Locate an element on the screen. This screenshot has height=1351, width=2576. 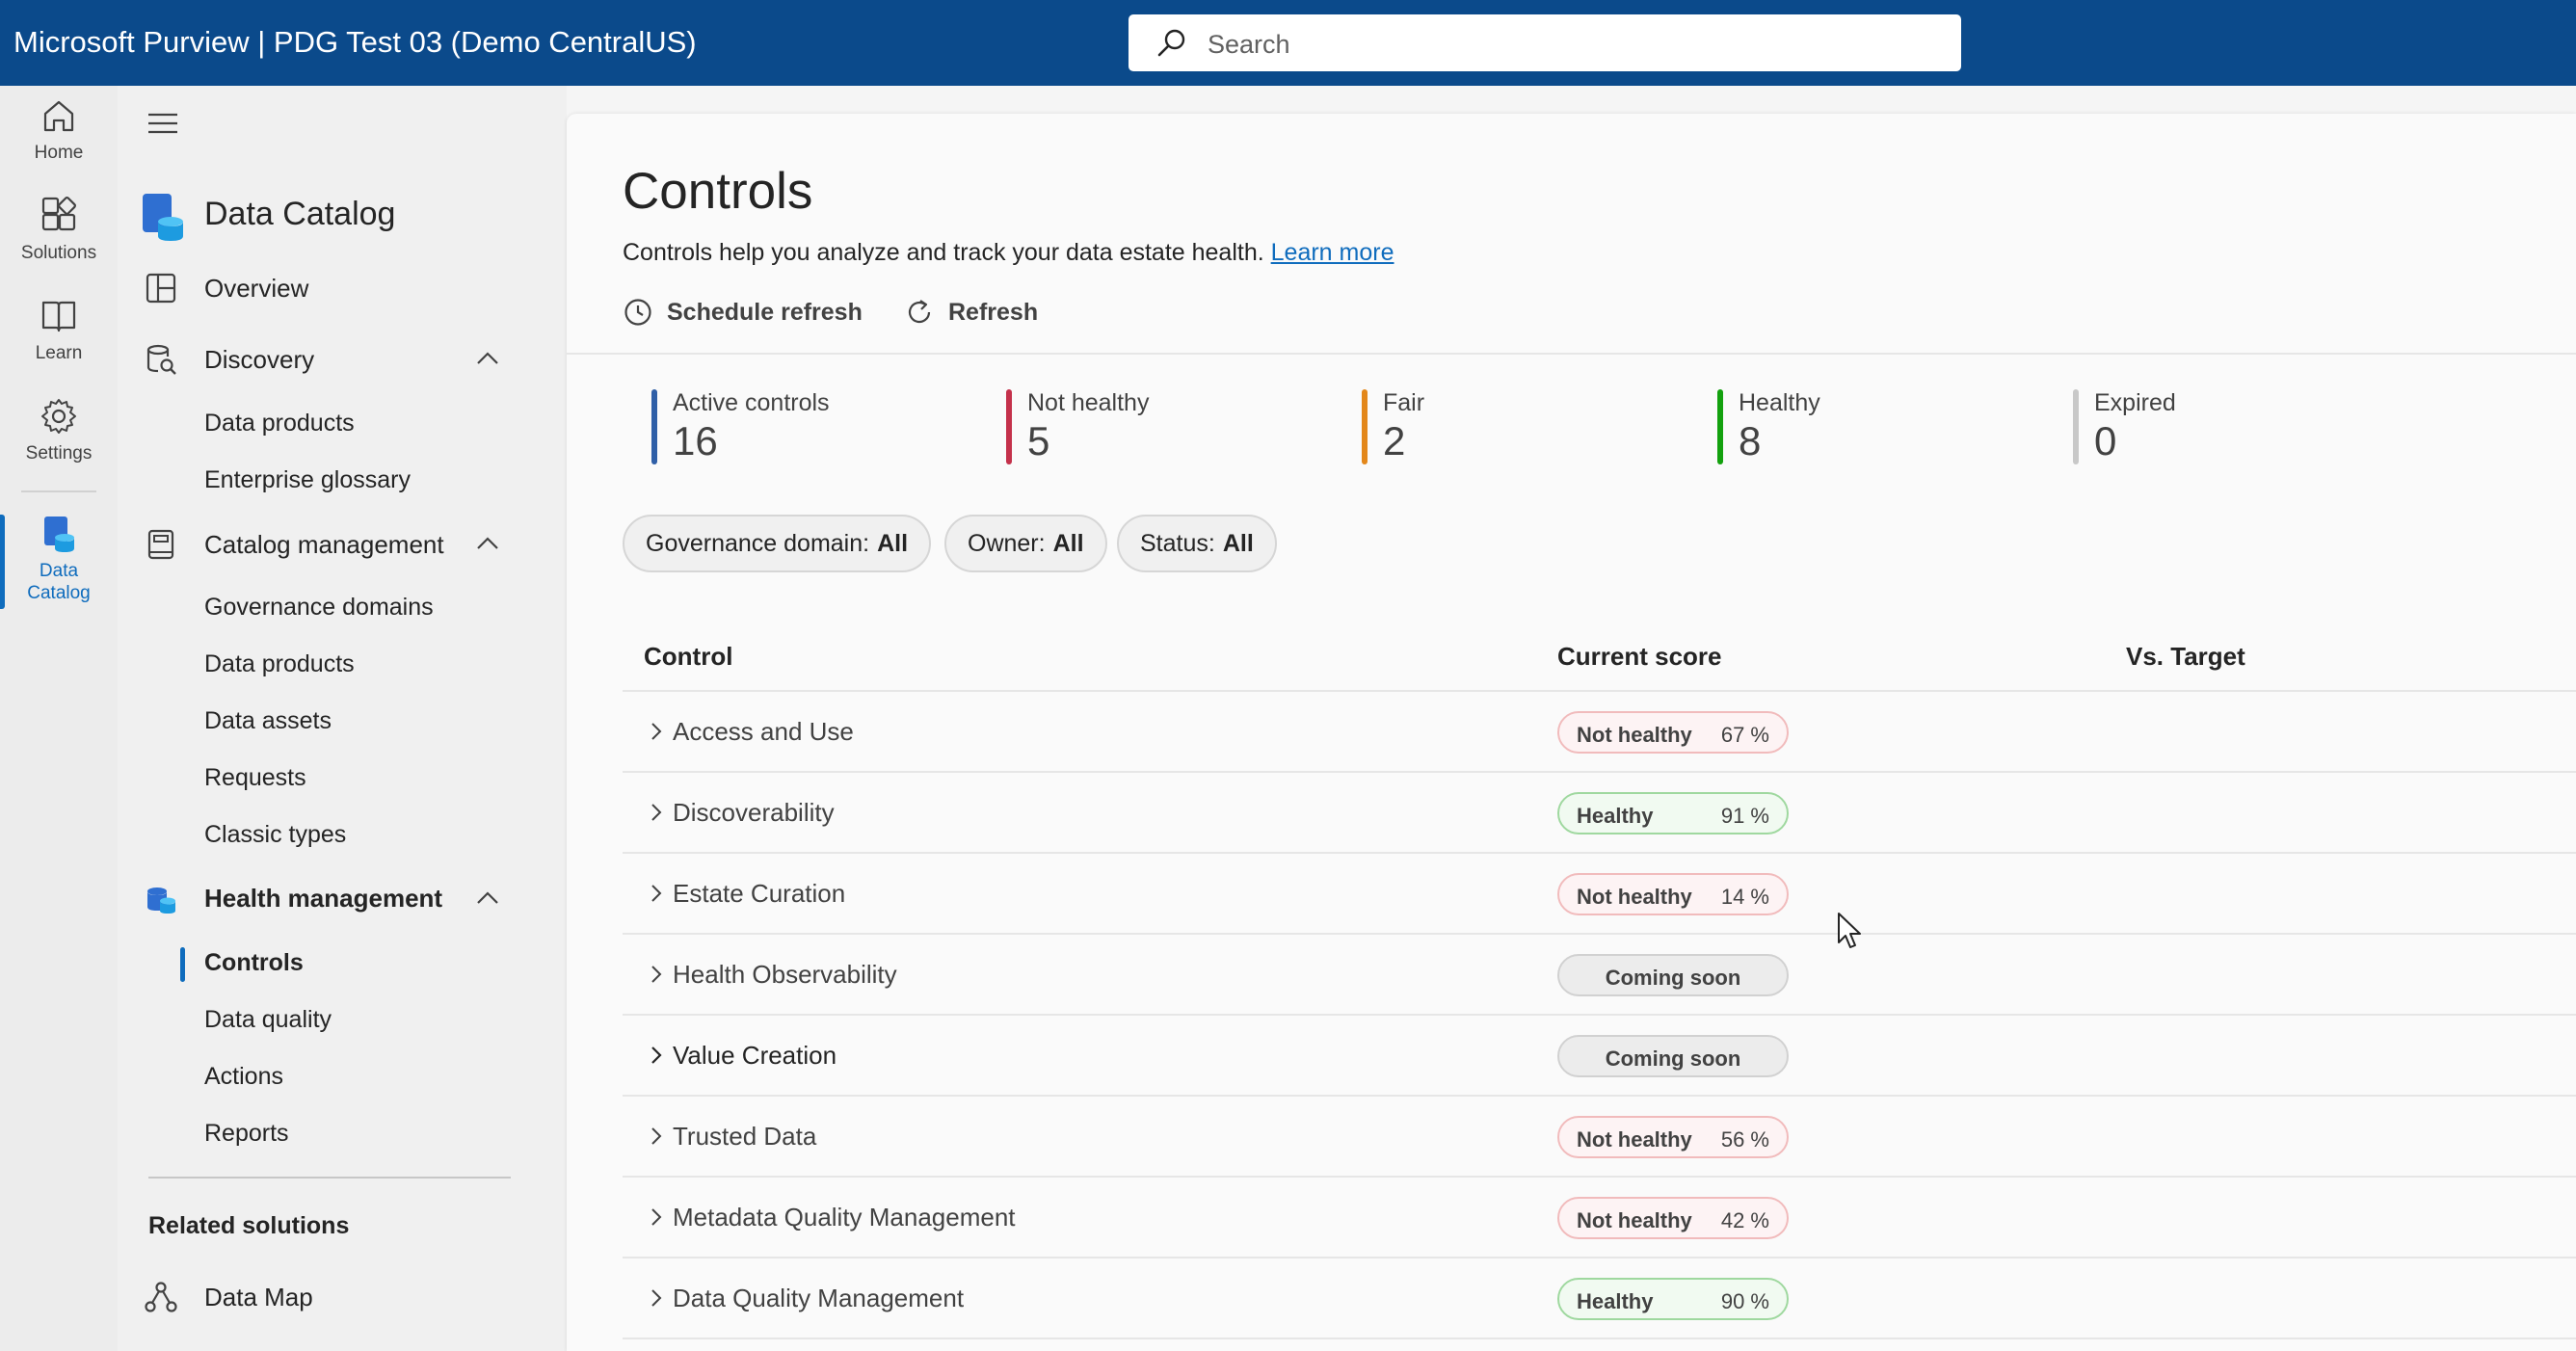
nav-item-data-map: Data Map is located at coordinates (342, 1296).